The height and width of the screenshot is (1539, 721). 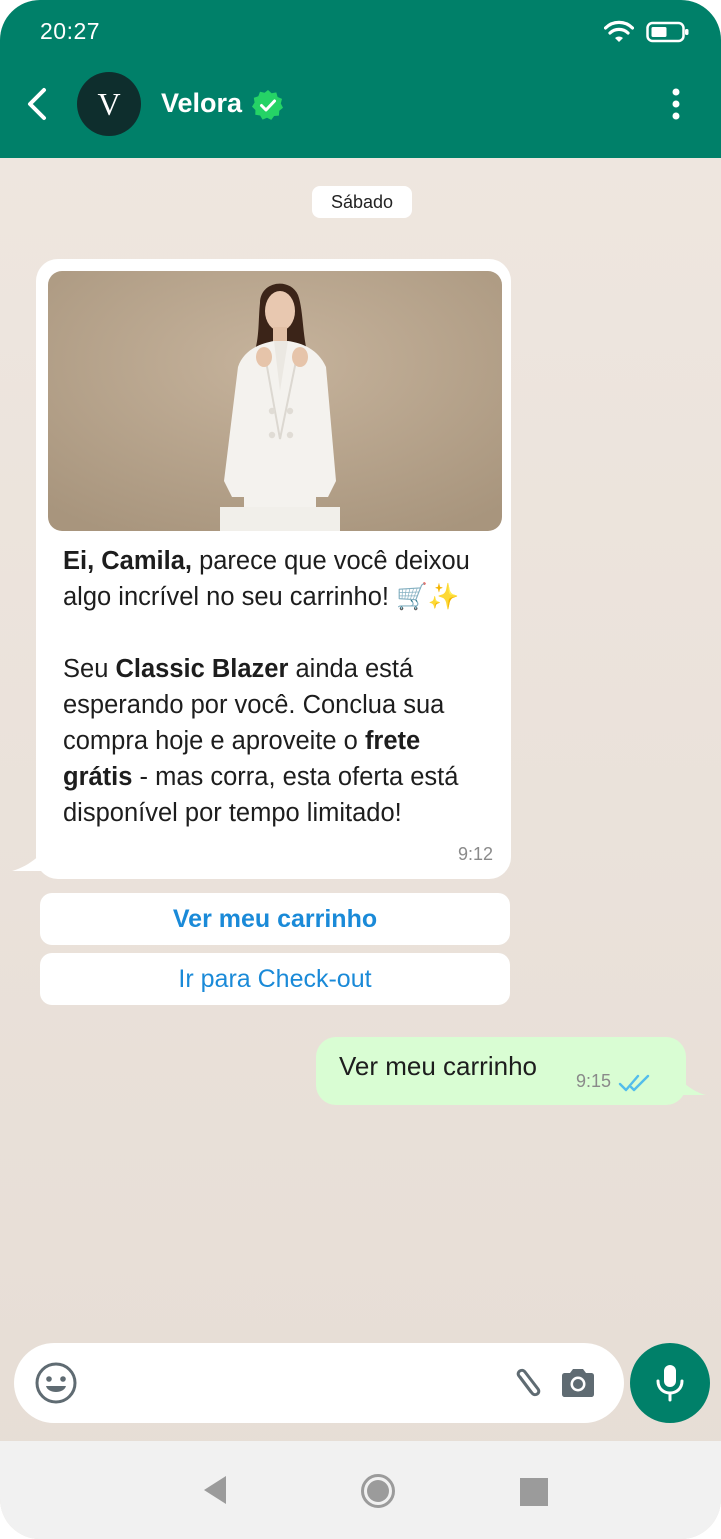 I want to click on message-input, so click(x=294, y=1383).